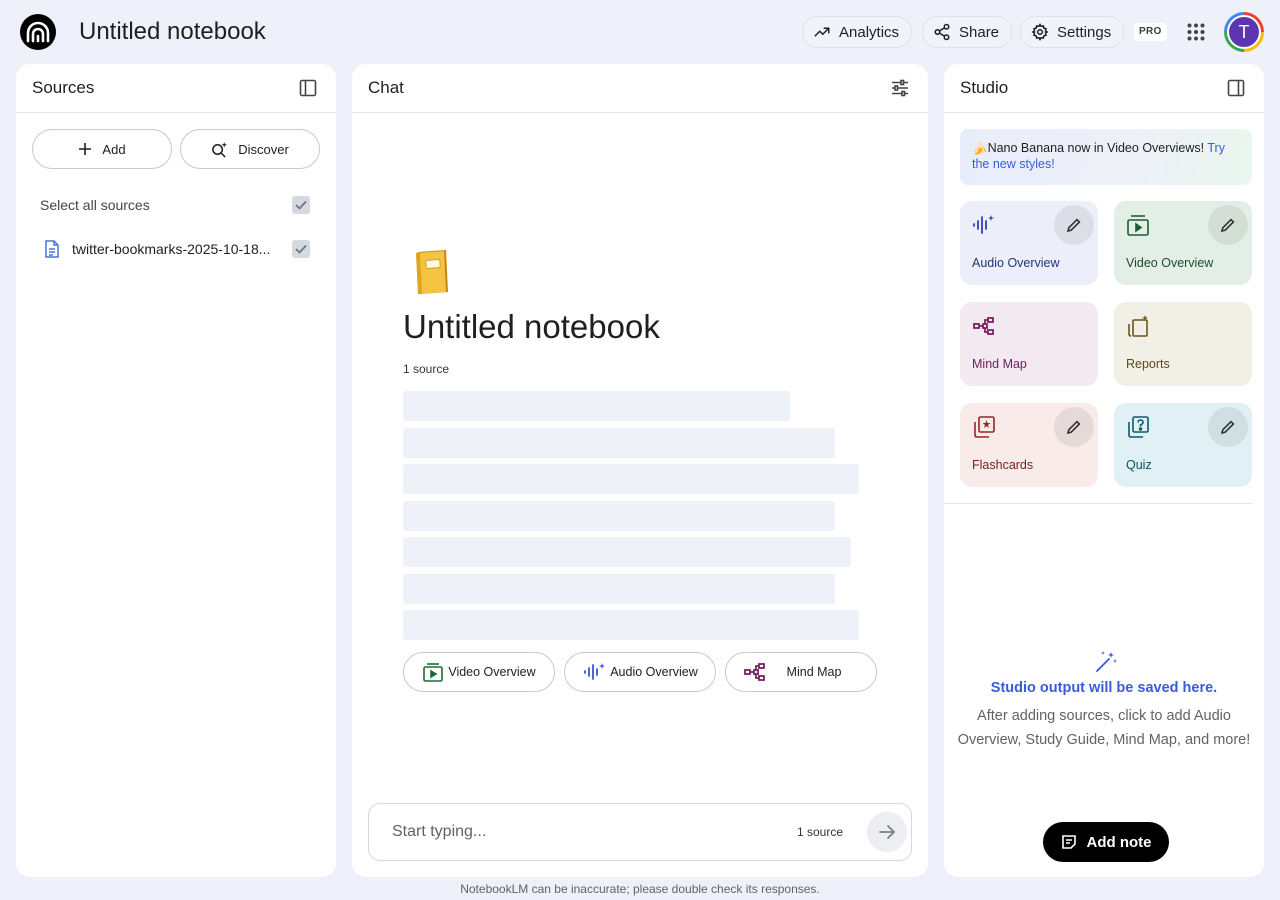 This screenshot has width=1280, height=900. What do you see at coordinates (1098, 503) in the screenshot?
I see `divider` at bounding box center [1098, 503].